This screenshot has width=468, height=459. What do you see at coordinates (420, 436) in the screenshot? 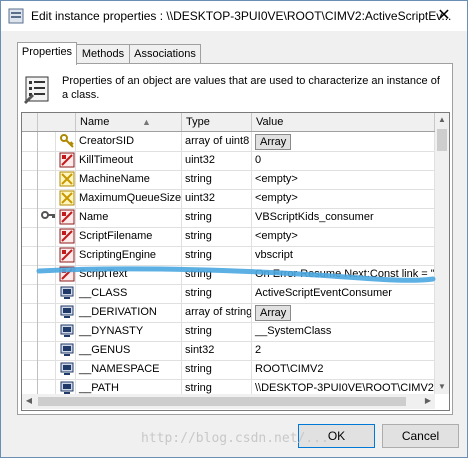
I see `cancel-button: Cancel` at bounding box center [420, 436].